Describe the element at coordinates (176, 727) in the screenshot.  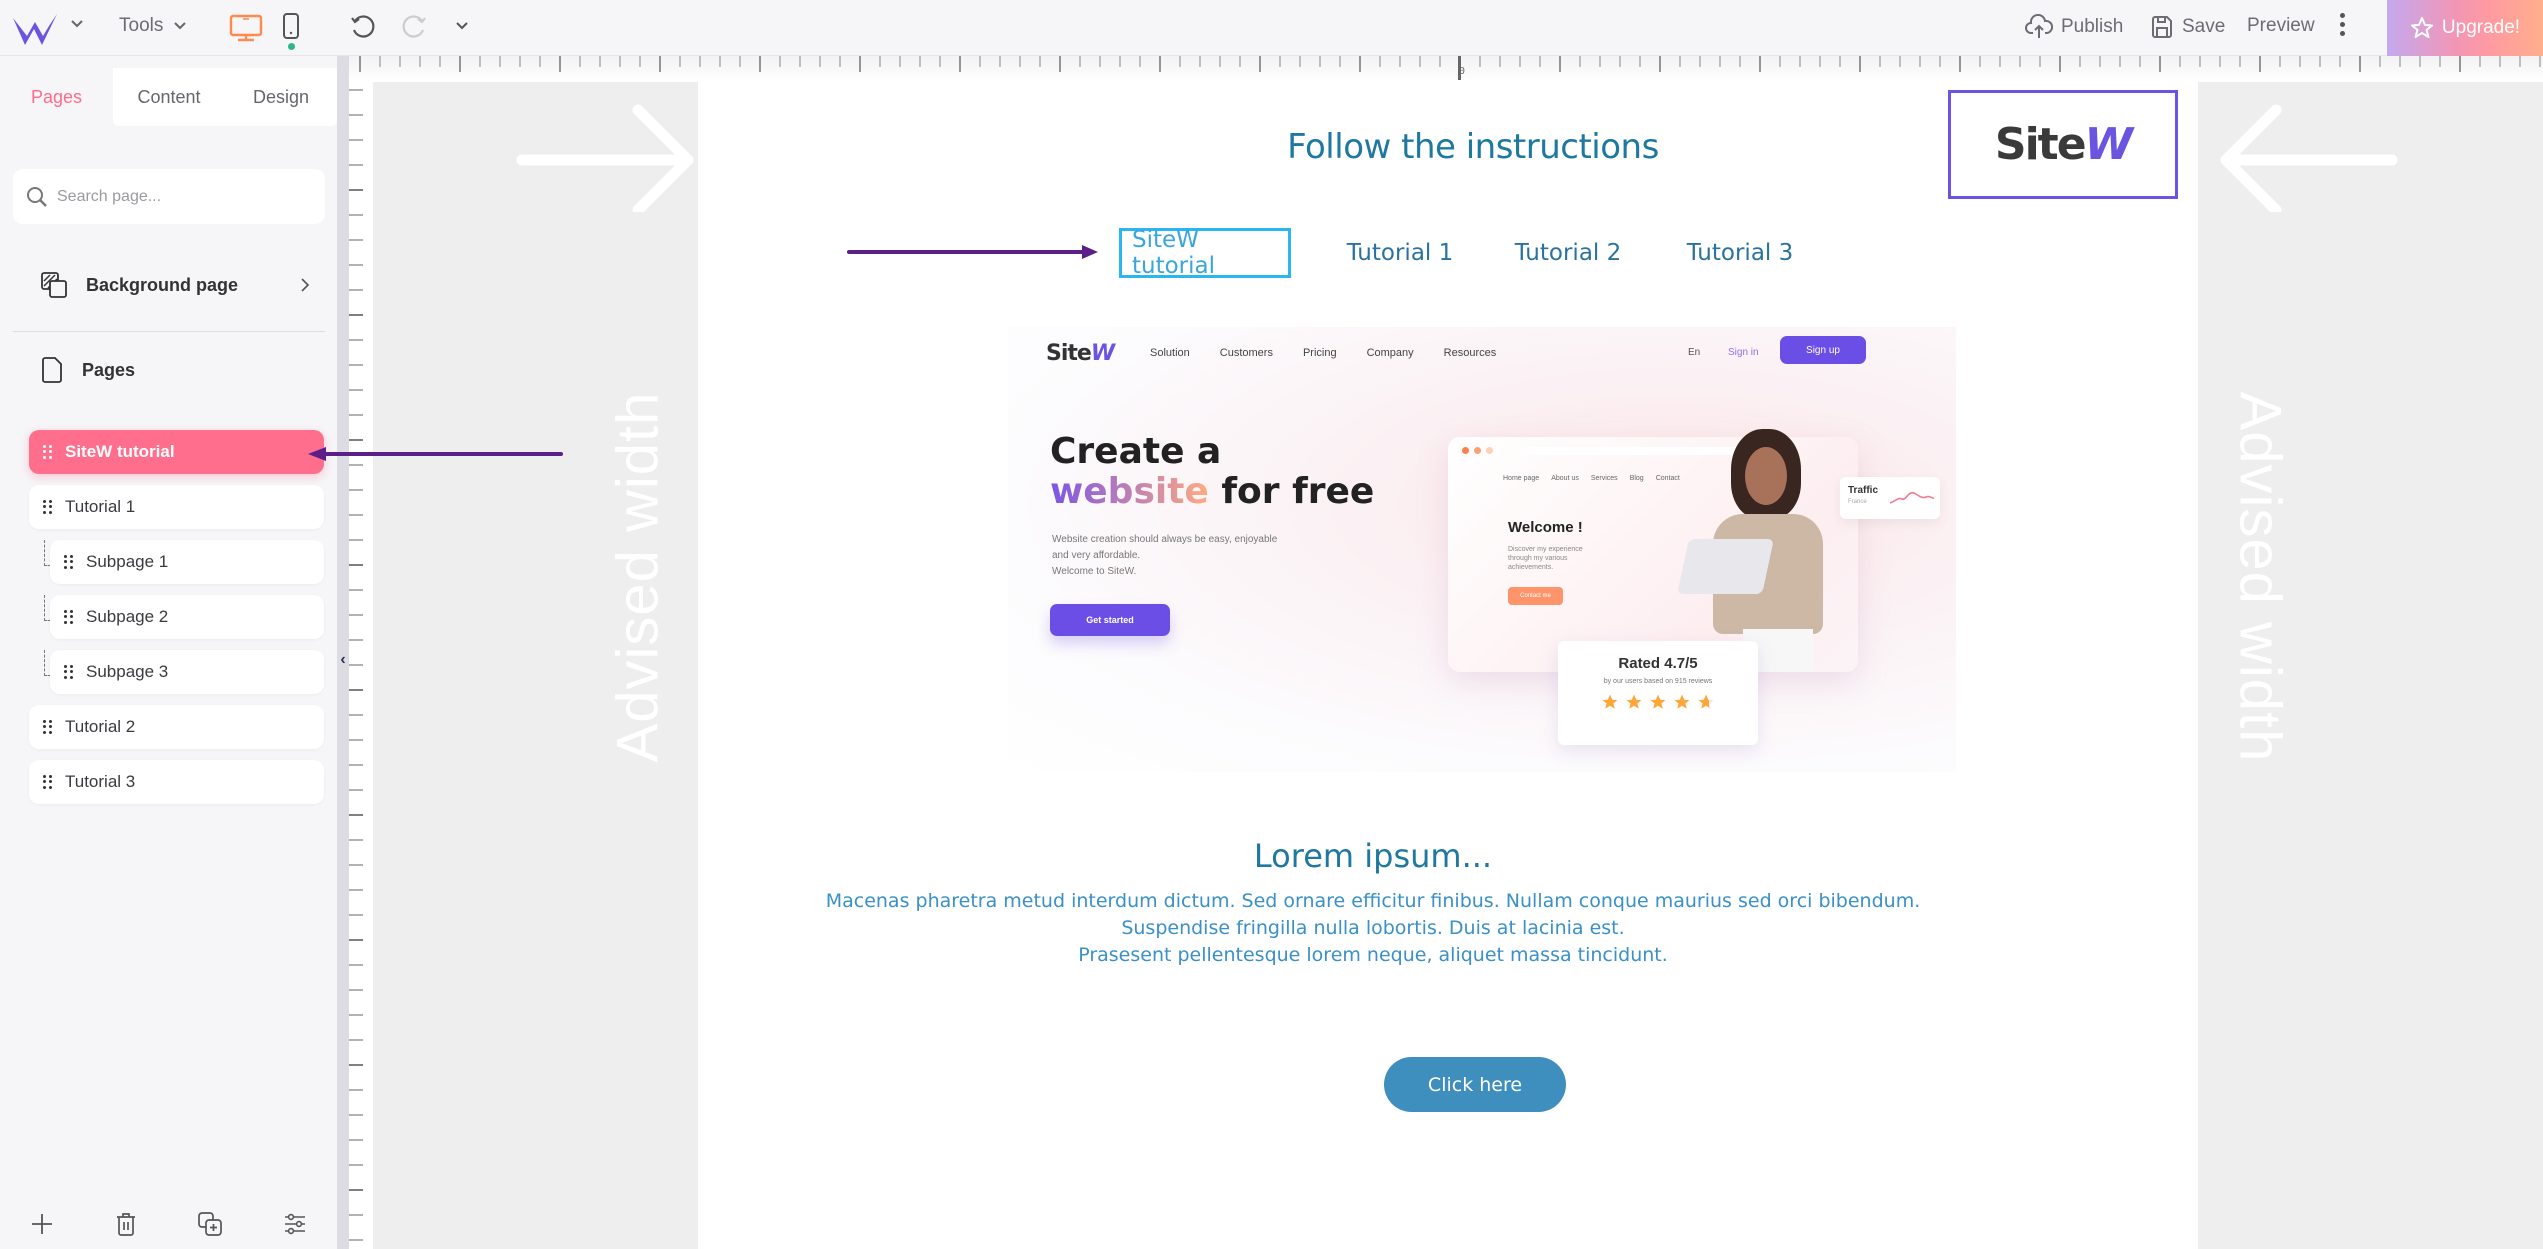
I see `page-item-tutorial-2: Tutorial 2` at that location.